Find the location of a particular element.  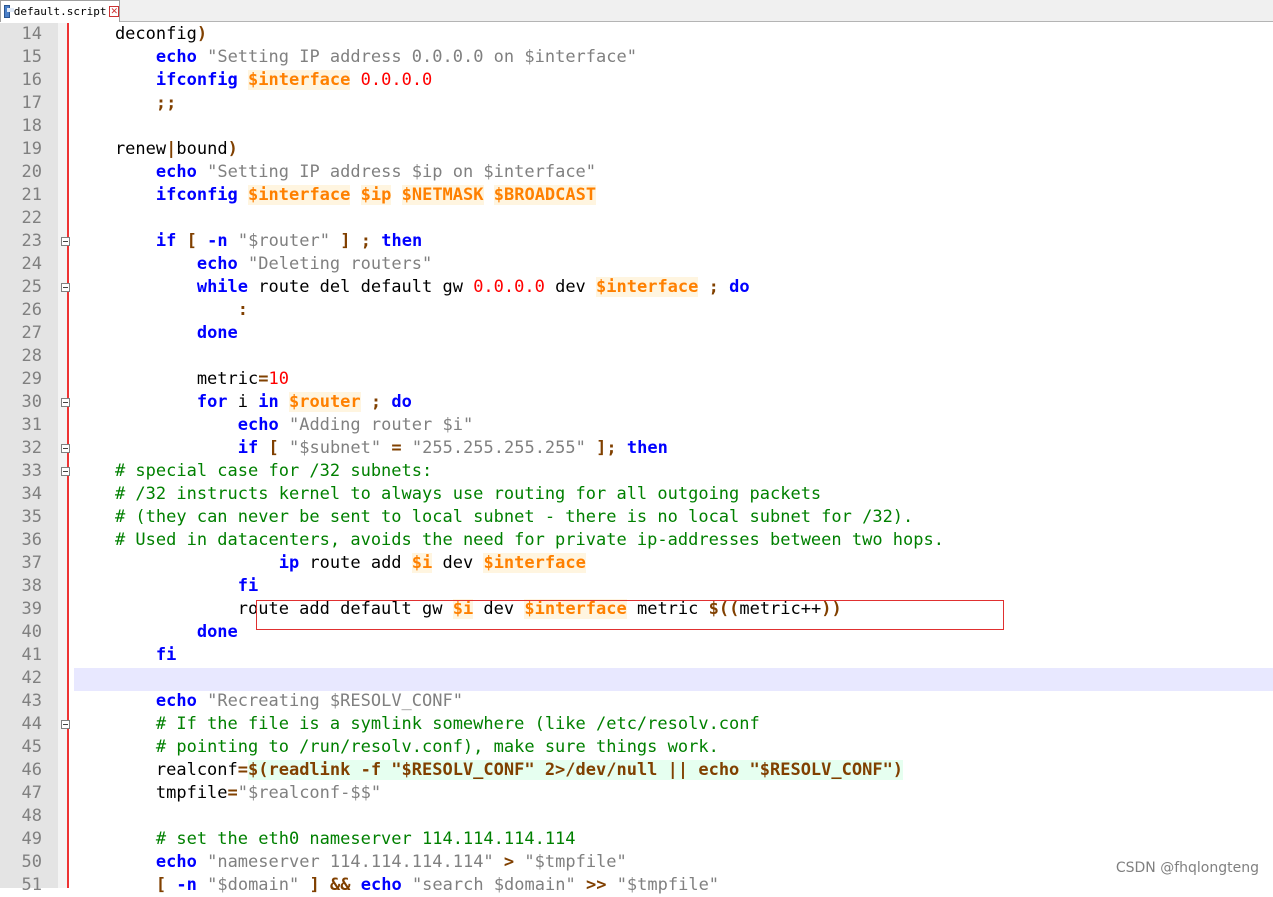

code-line: echo "Adding router $i" is located at coordinates (273, 425).